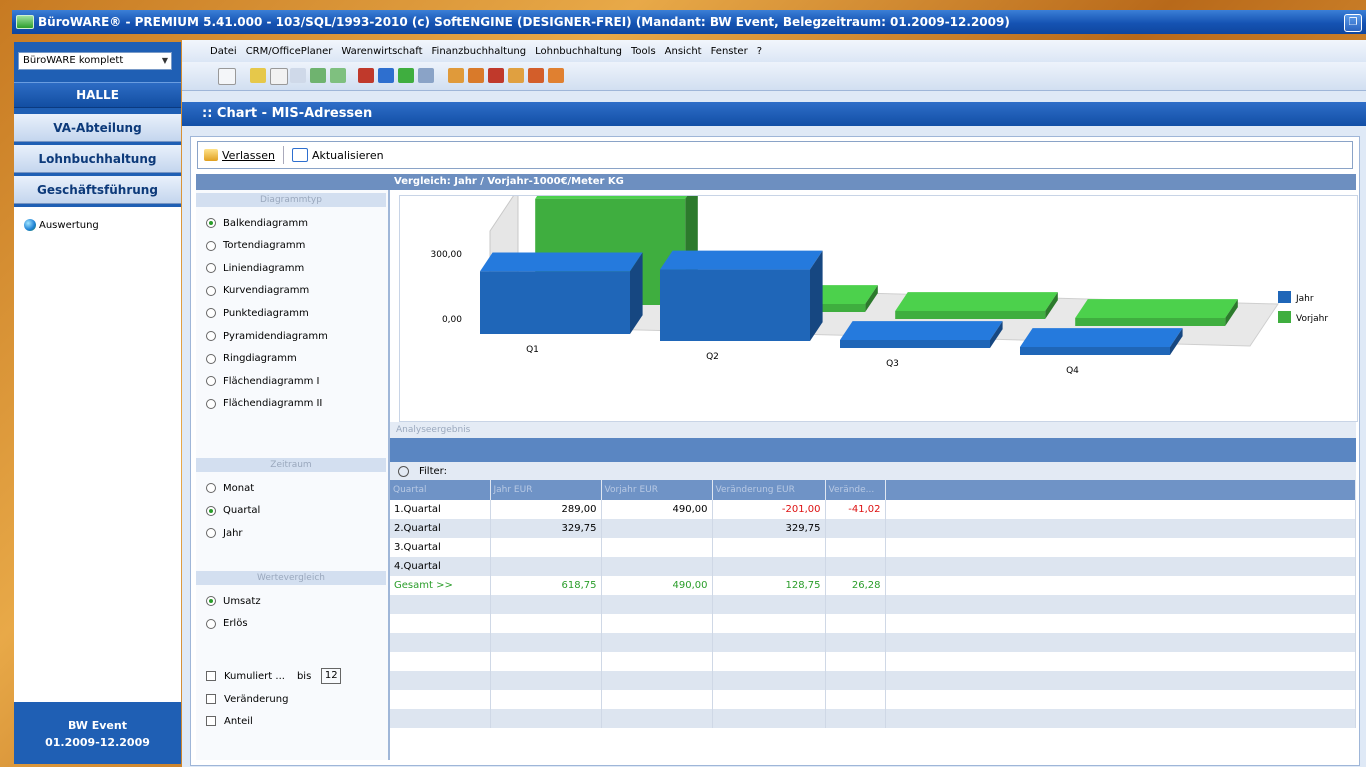 The height and width of the screenshot is (767, 1366). Describe the element at coordinates (95, 61) in the screenshot. I see `module-combobox: BüroWARE komplett ▼` at that location.